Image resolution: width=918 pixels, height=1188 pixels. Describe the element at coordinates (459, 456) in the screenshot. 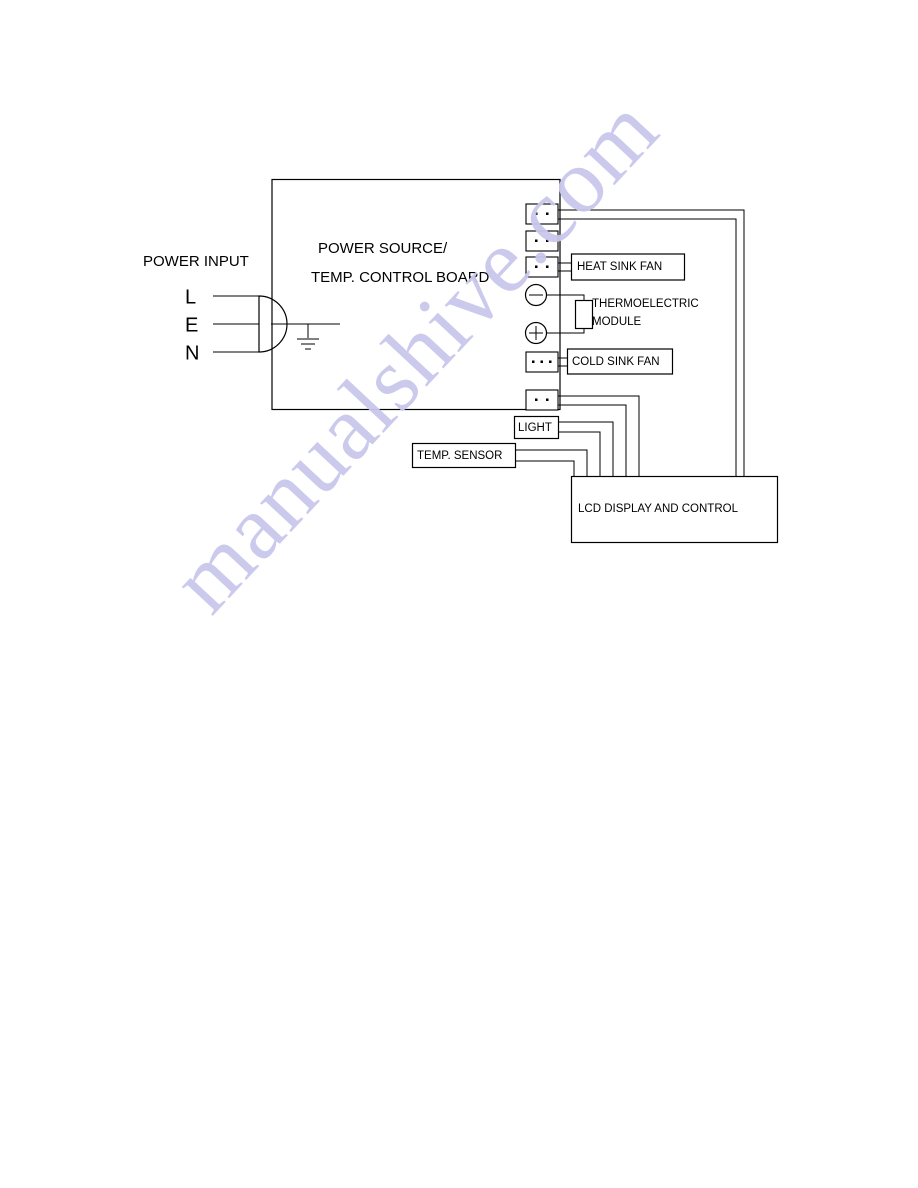

I see `temp-sensor-label: TEMP. SENSOR` at that location.